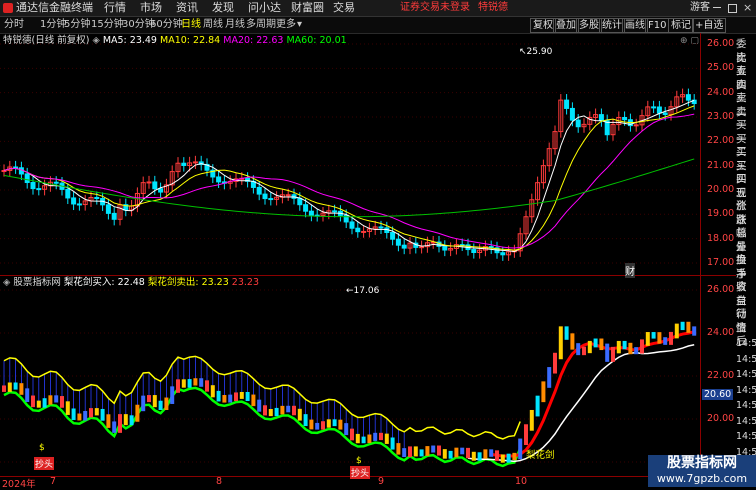  What do you see at coordinates (360, 472) in the screenshot?
I see `marker-chaotou-2: 抄头` at bounding box center [360, 472].